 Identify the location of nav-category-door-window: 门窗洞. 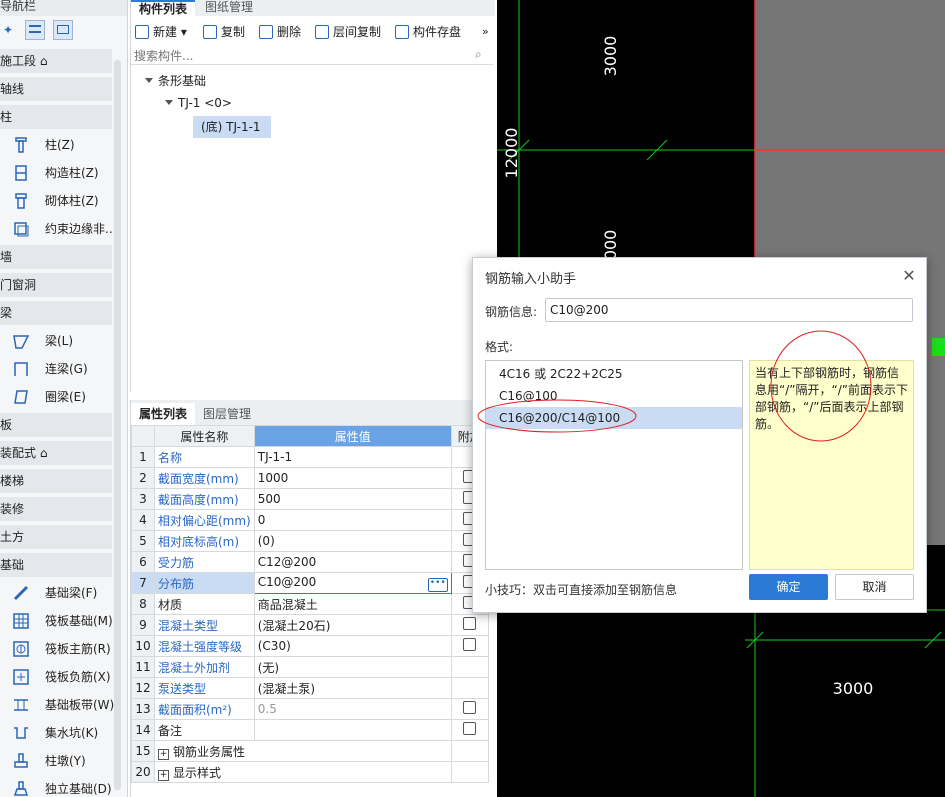
(56, 285).